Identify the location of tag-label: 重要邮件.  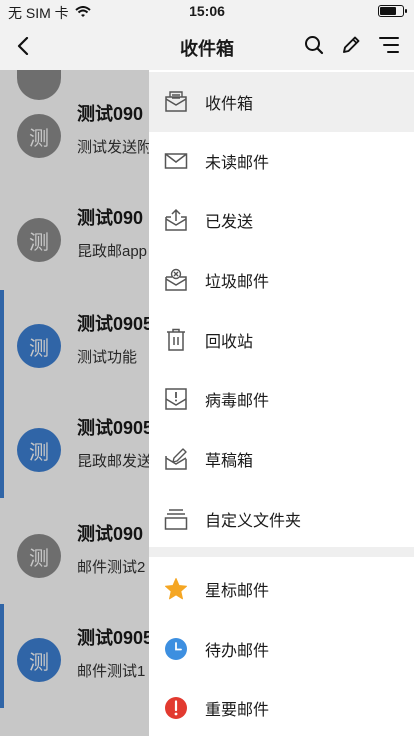
(237, 710).